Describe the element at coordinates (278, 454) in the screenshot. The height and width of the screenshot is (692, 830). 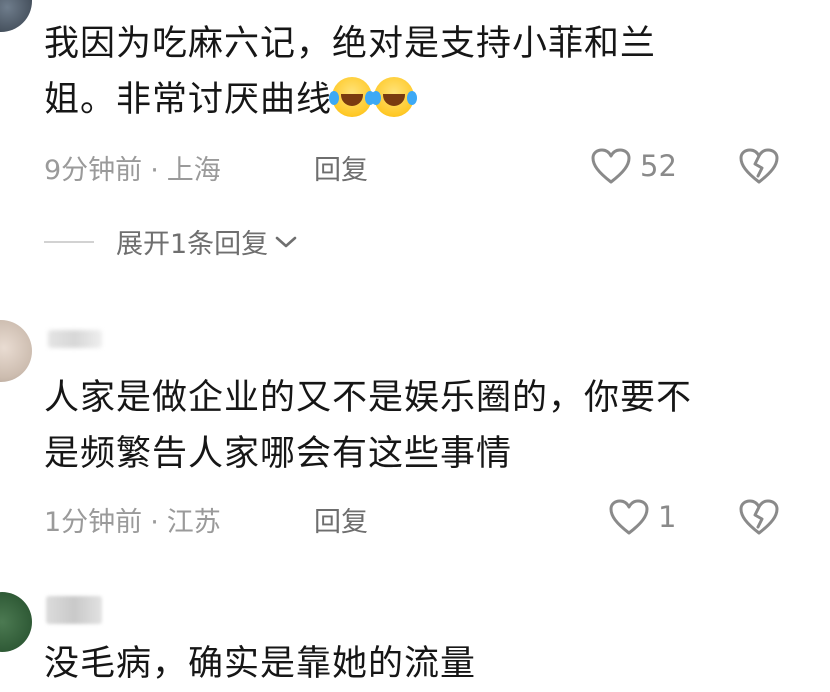
I see `comment-line: 是频繁告人家哪会有这些事情` at that location.